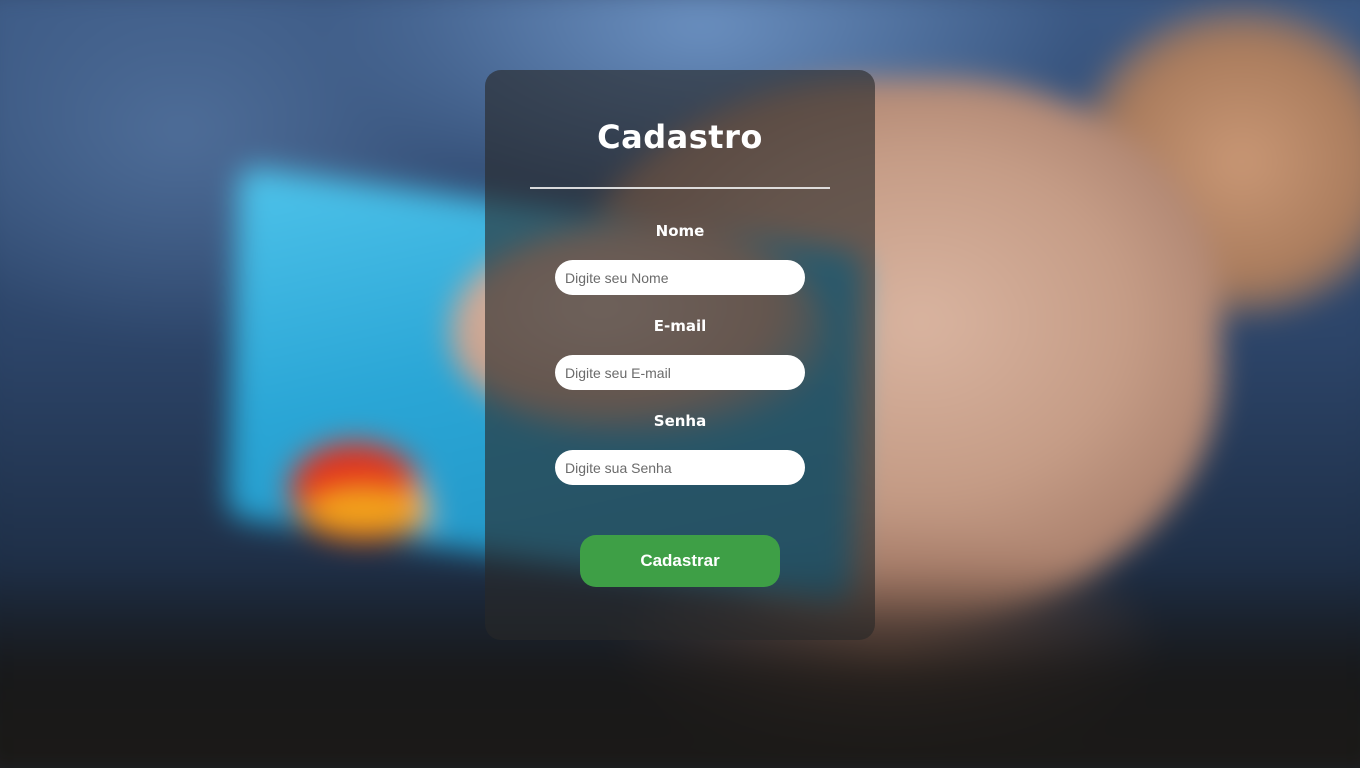 The height and width of the screenshot is (768, 1360). I want to click on email-label: E-mail, so click(680, 326).